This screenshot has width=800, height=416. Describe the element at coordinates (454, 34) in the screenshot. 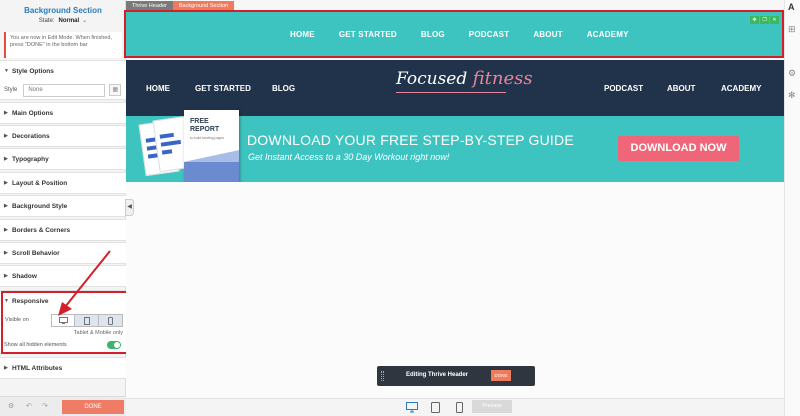

I see `header-highlight-box` at that location.